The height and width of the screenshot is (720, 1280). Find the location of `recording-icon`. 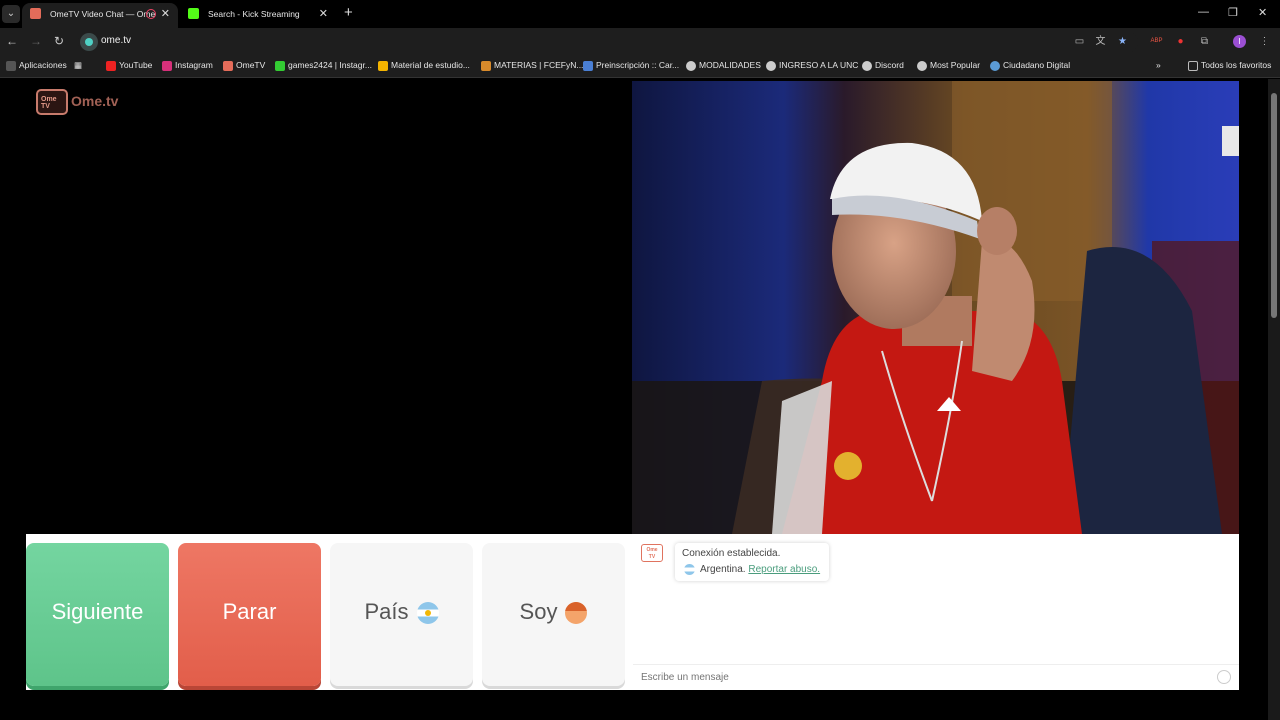

recording-icon is located at coordinates (151, 14).